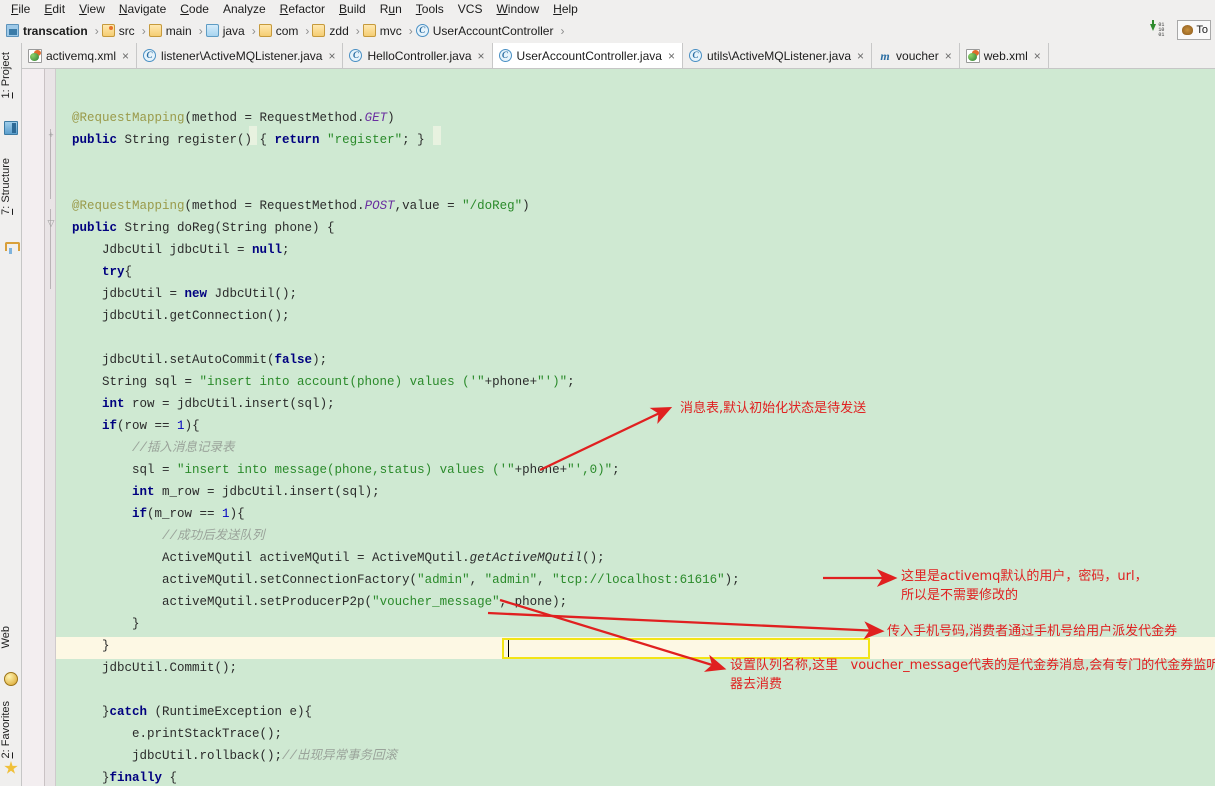  I want to click on menu-item-analyze: Analyze, so click(244, 9).